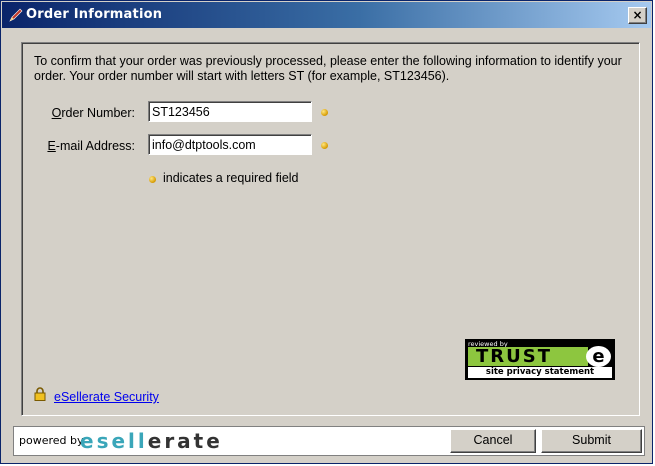  What do you see at coordinates (16, 15) in the screenshot?
I see `pen-icon` at bounding box center [16, 15].